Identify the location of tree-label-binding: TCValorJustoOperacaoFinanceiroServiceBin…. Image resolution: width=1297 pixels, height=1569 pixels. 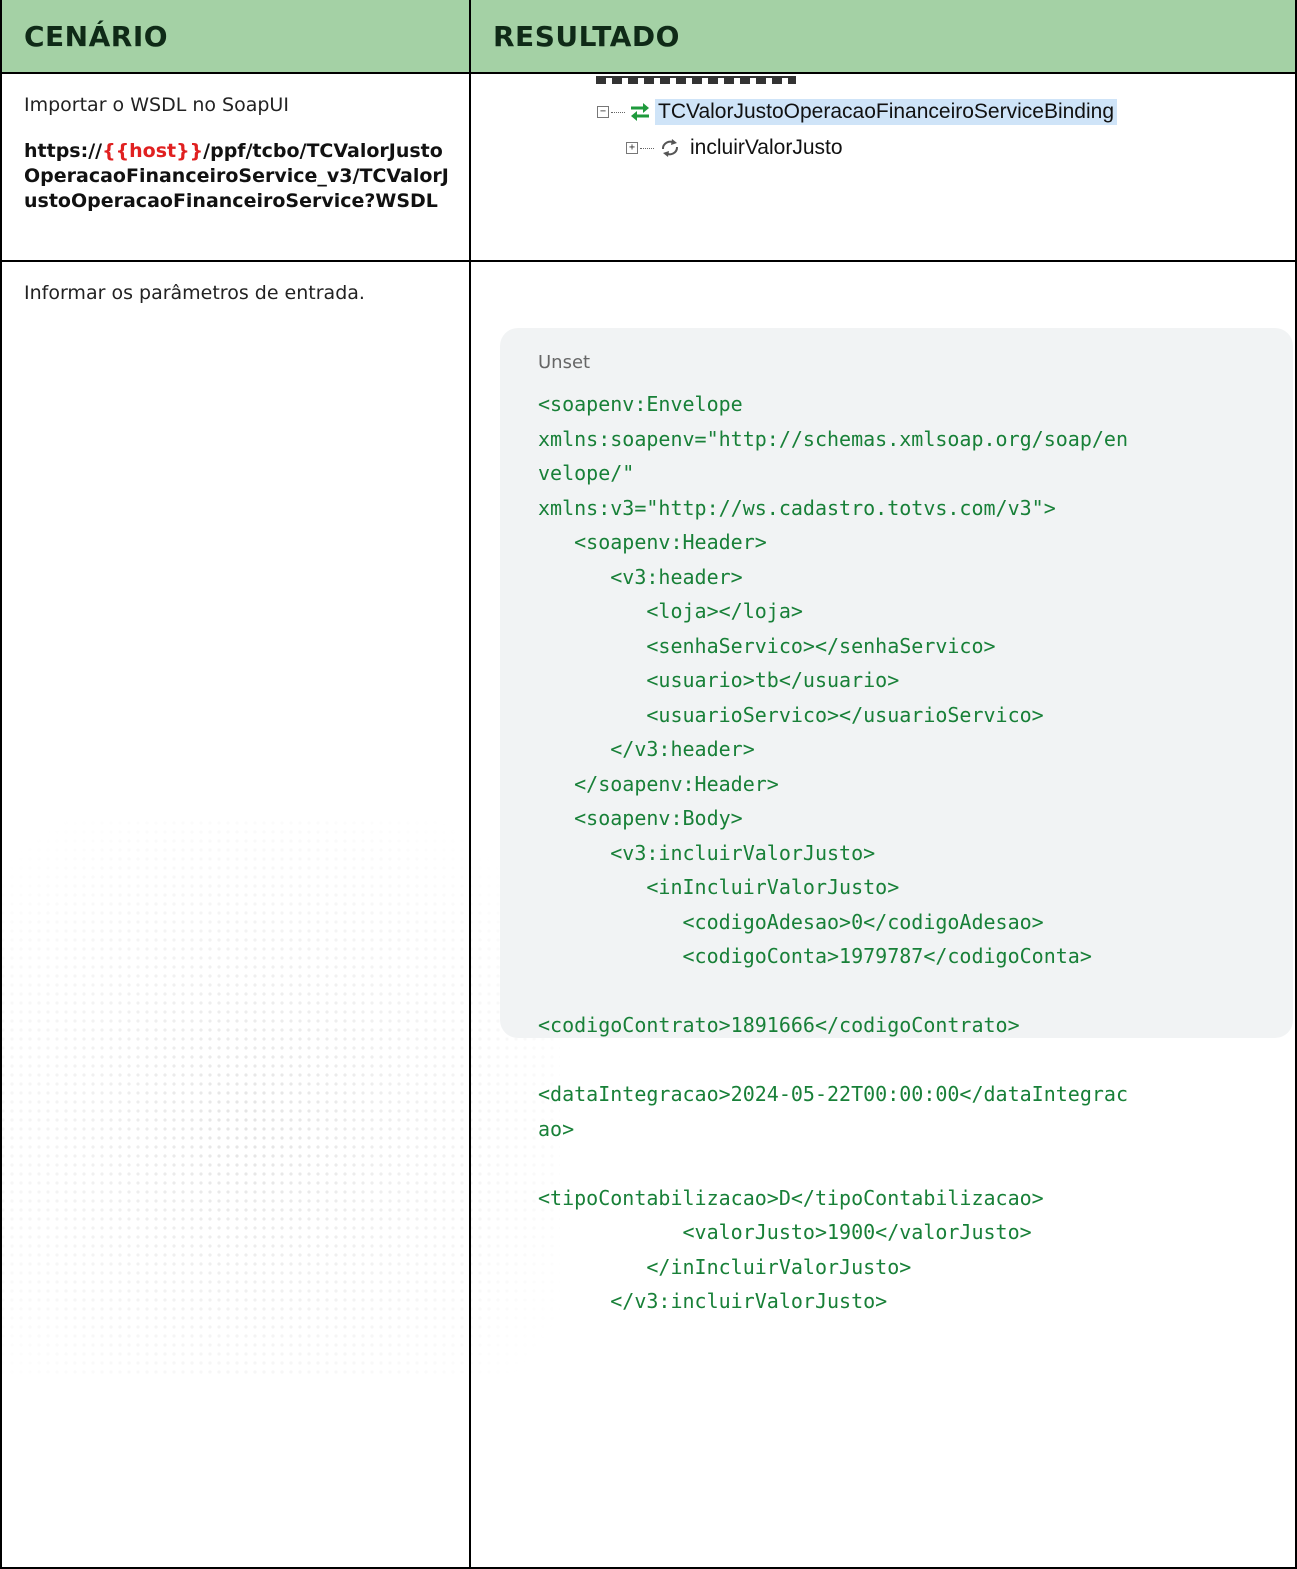
(886, 112).